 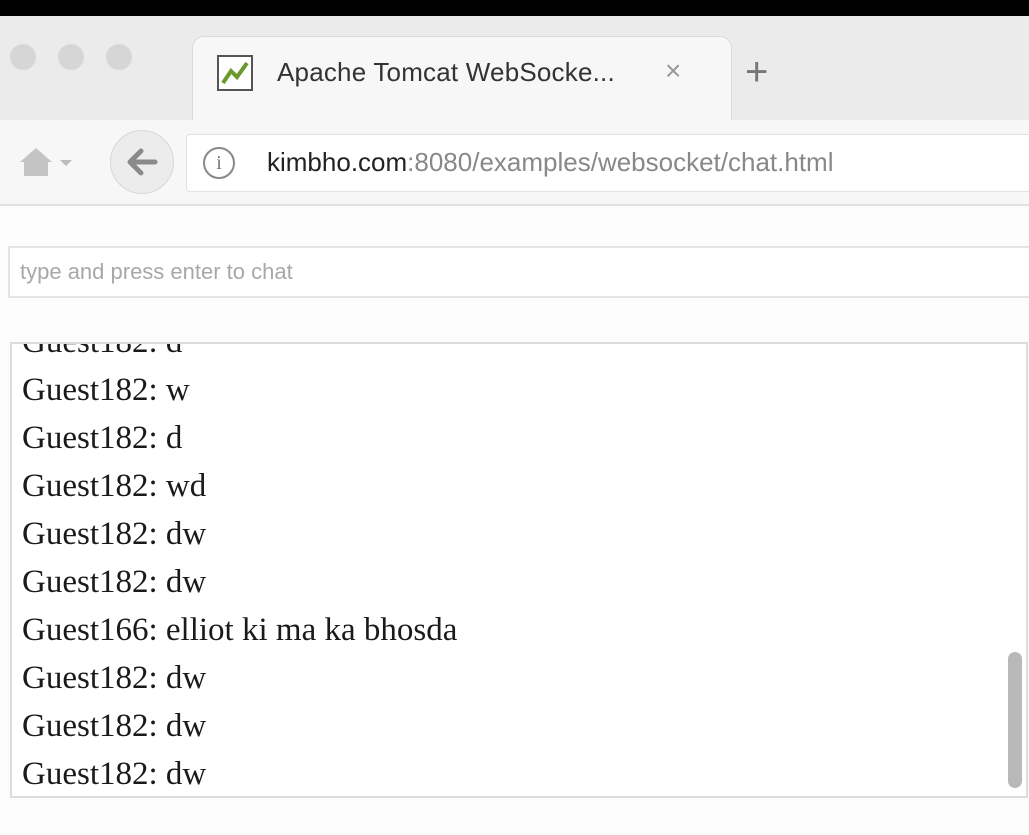 I want to click on window-close-control, so click(x=23, y=57).